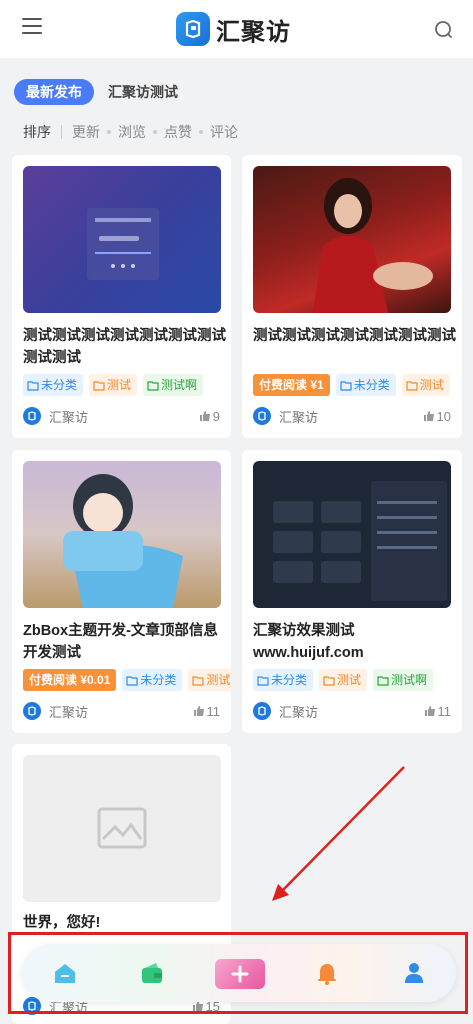 This screenshot has height=1024, width=473. What do you see at coordinates (70, 680) in the screenshot?
I see `paid-badge: 付费阅读 ¥0.01` at bounding box center [70, 680].